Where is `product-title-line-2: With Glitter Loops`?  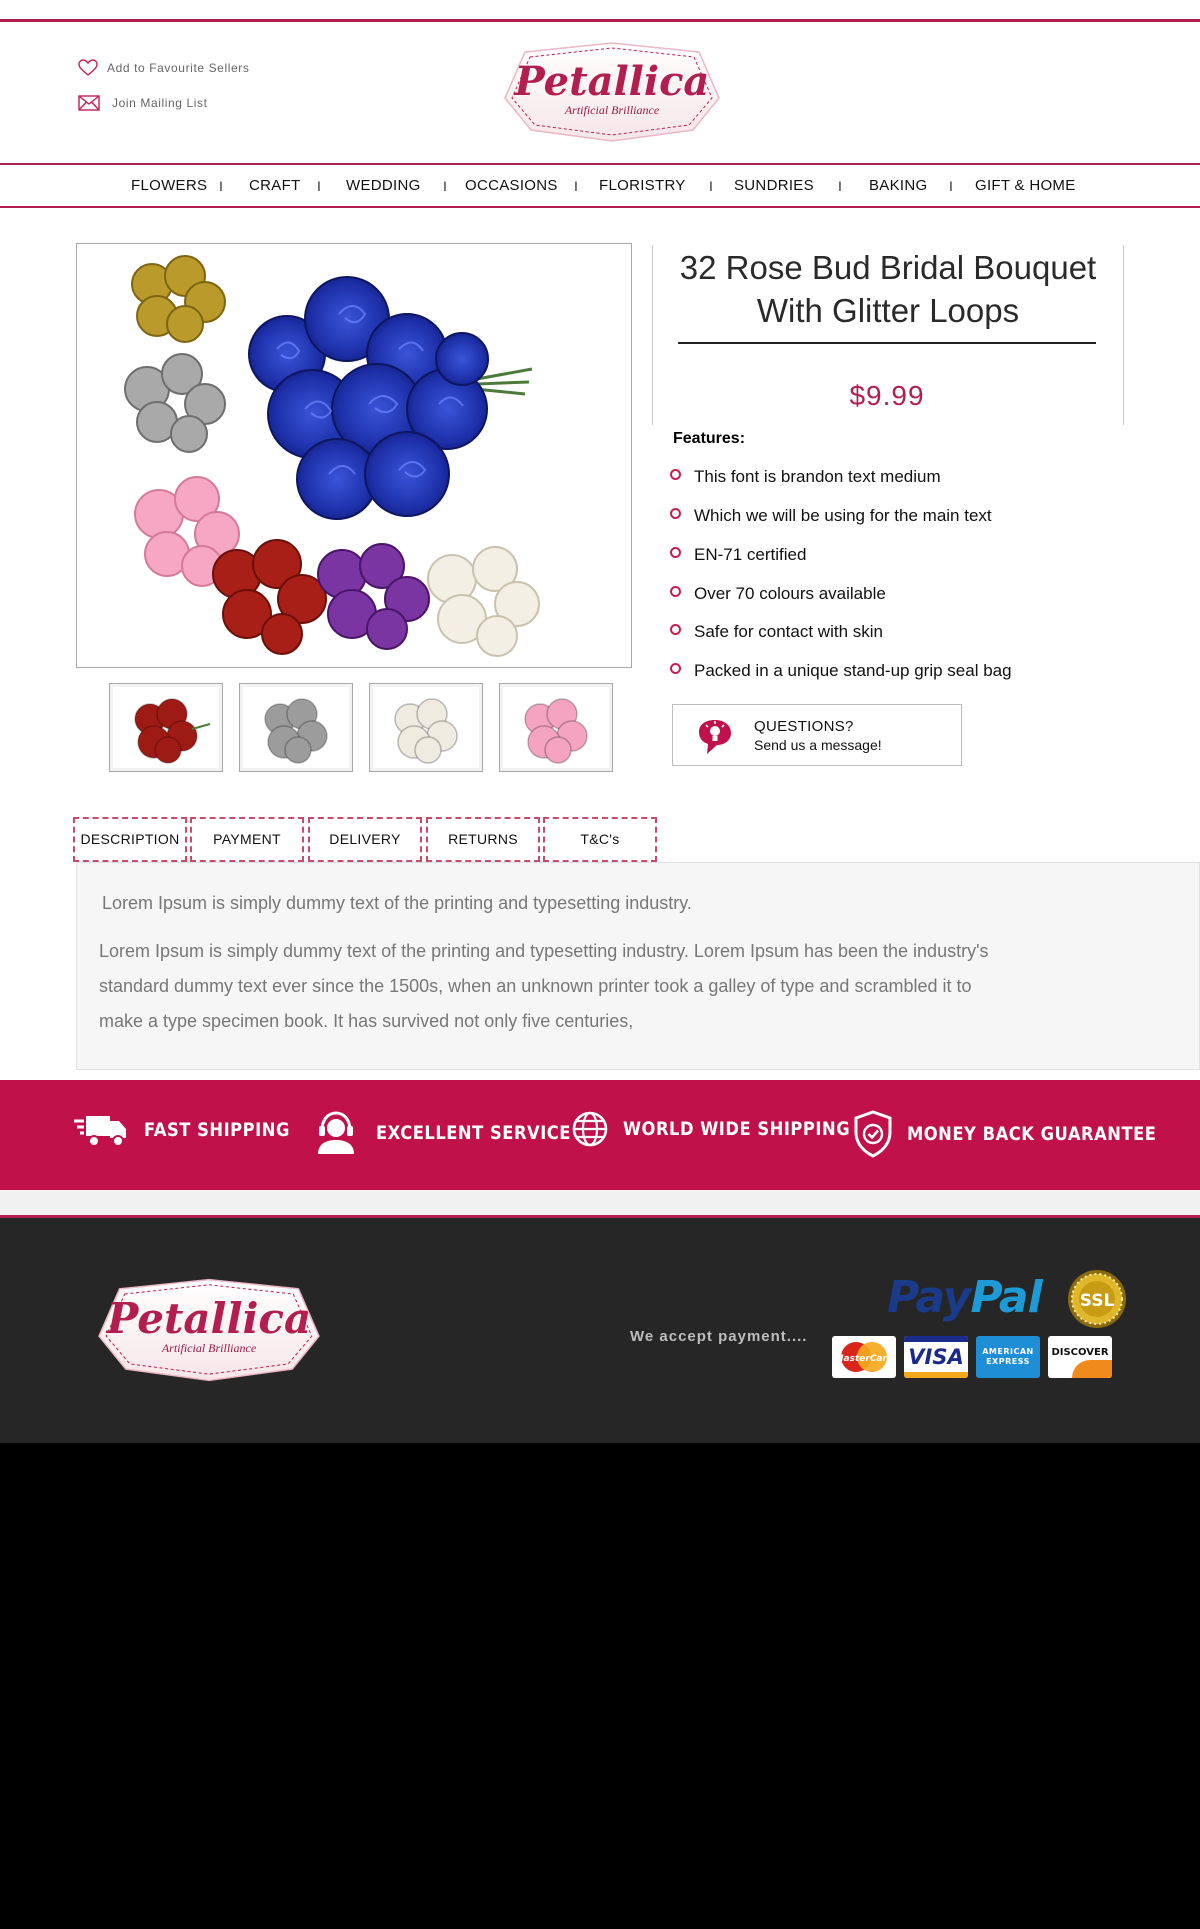
product-title-line-2: With Glitter Loops is located at coordinates (888, 310).